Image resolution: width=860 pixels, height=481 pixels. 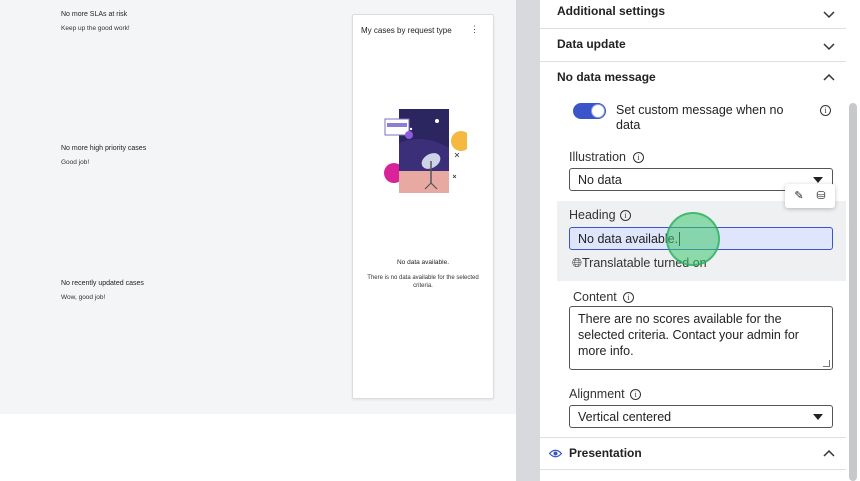 I want to click on eye-icon, so click(x=555, y=453).